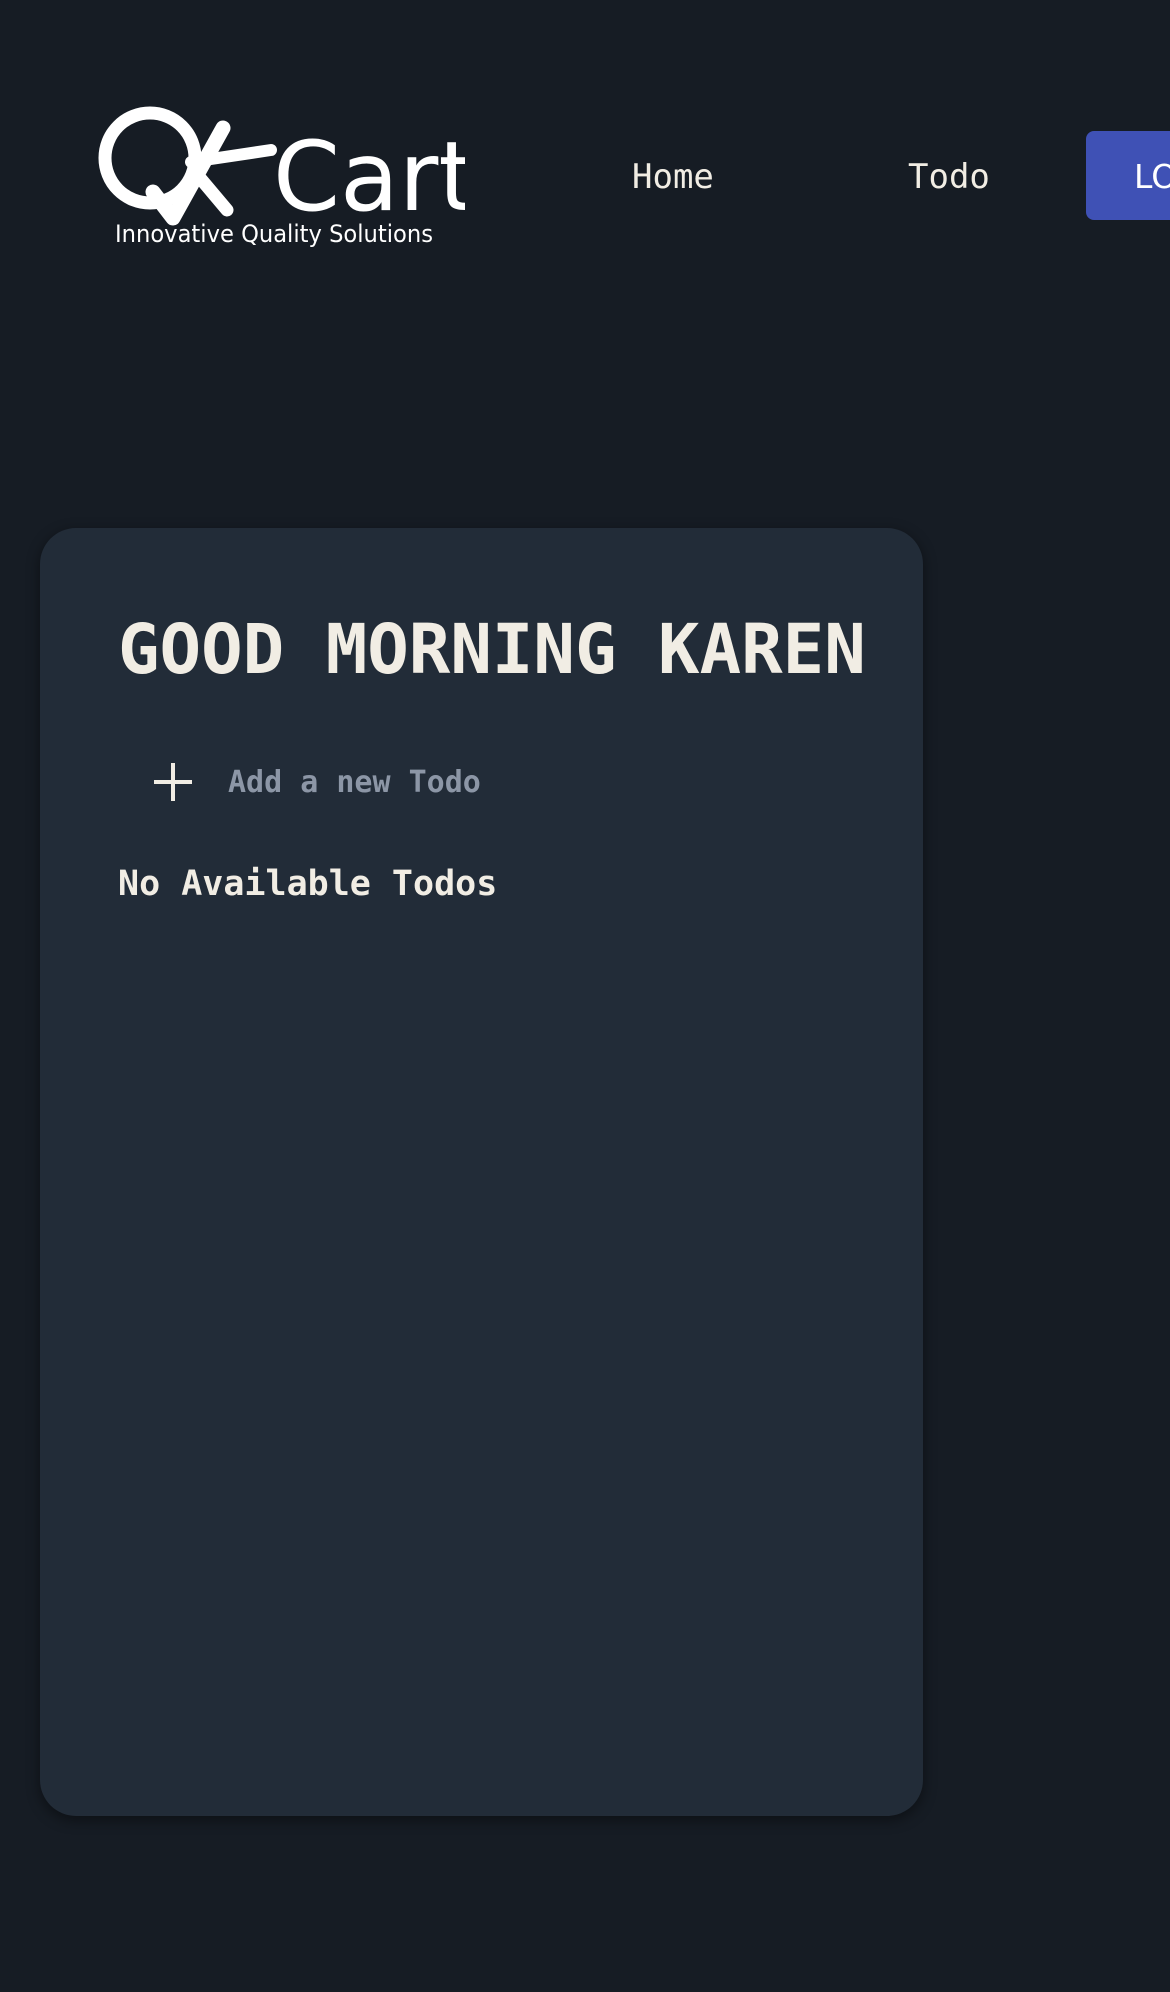 The height and width of the screenshot is (1992, 1170). What do you see at coordinates (949, 177) in the screenshot?
I see `nav-todo-link: Todo` at bounding box center [949, 177].